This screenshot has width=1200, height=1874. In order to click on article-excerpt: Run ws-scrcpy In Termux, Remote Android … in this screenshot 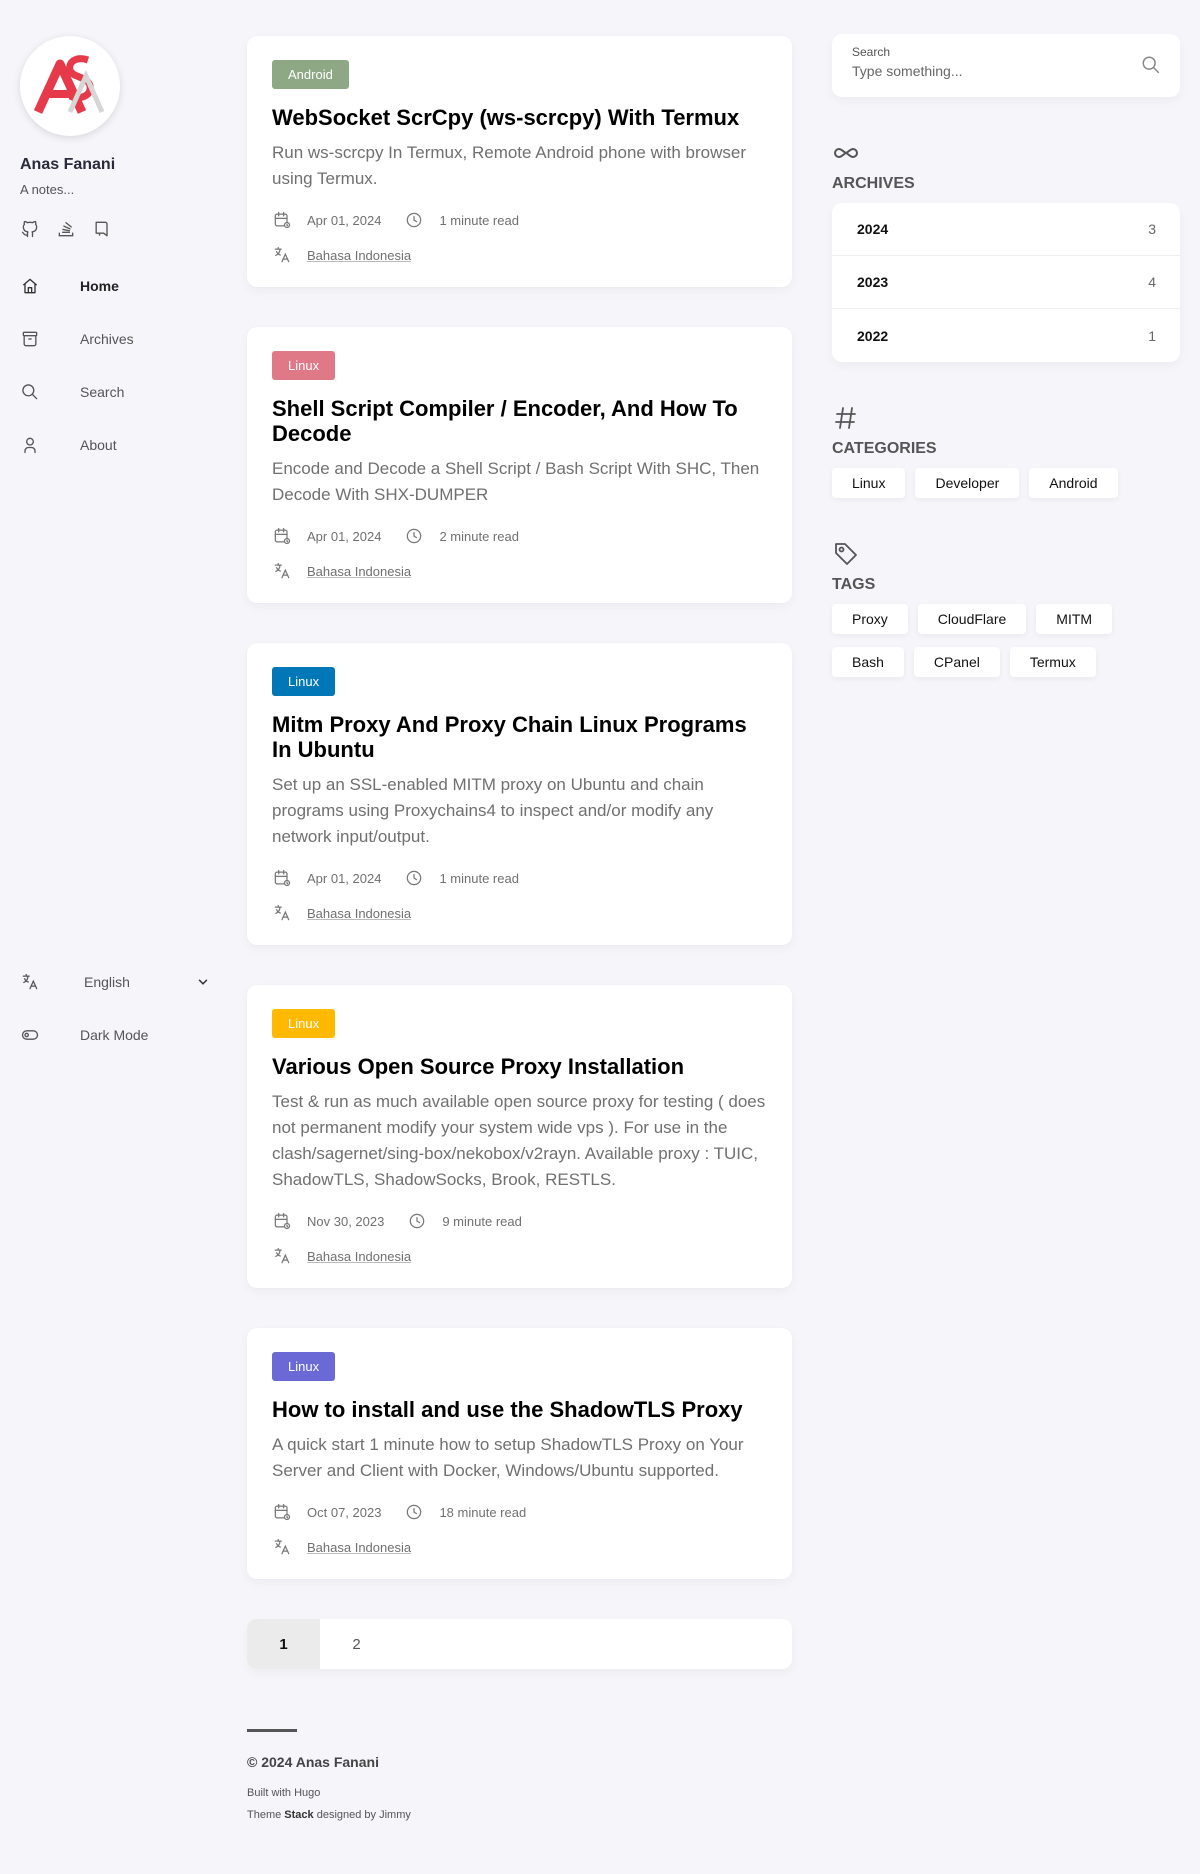, I will do `click(509, 165)`.